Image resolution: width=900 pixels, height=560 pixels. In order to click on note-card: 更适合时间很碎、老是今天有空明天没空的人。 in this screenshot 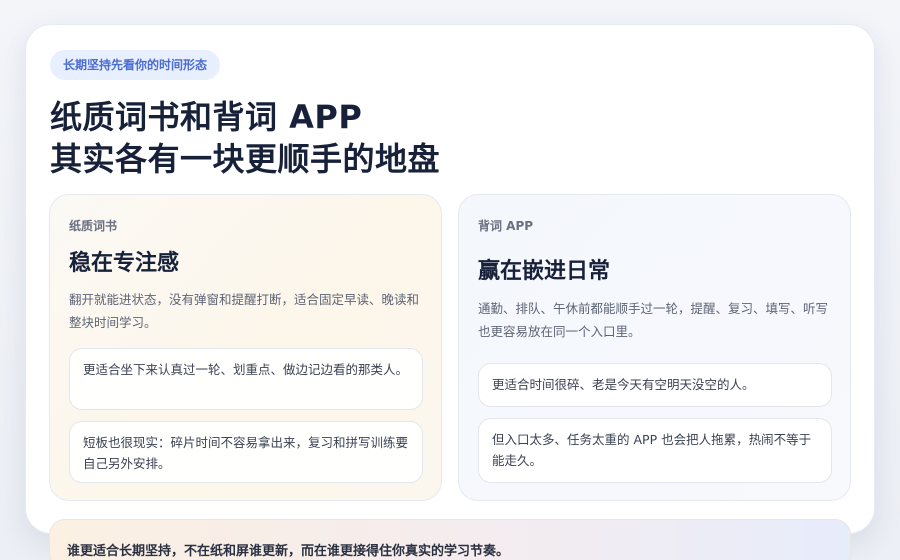, I will do `click(655, 385)`.